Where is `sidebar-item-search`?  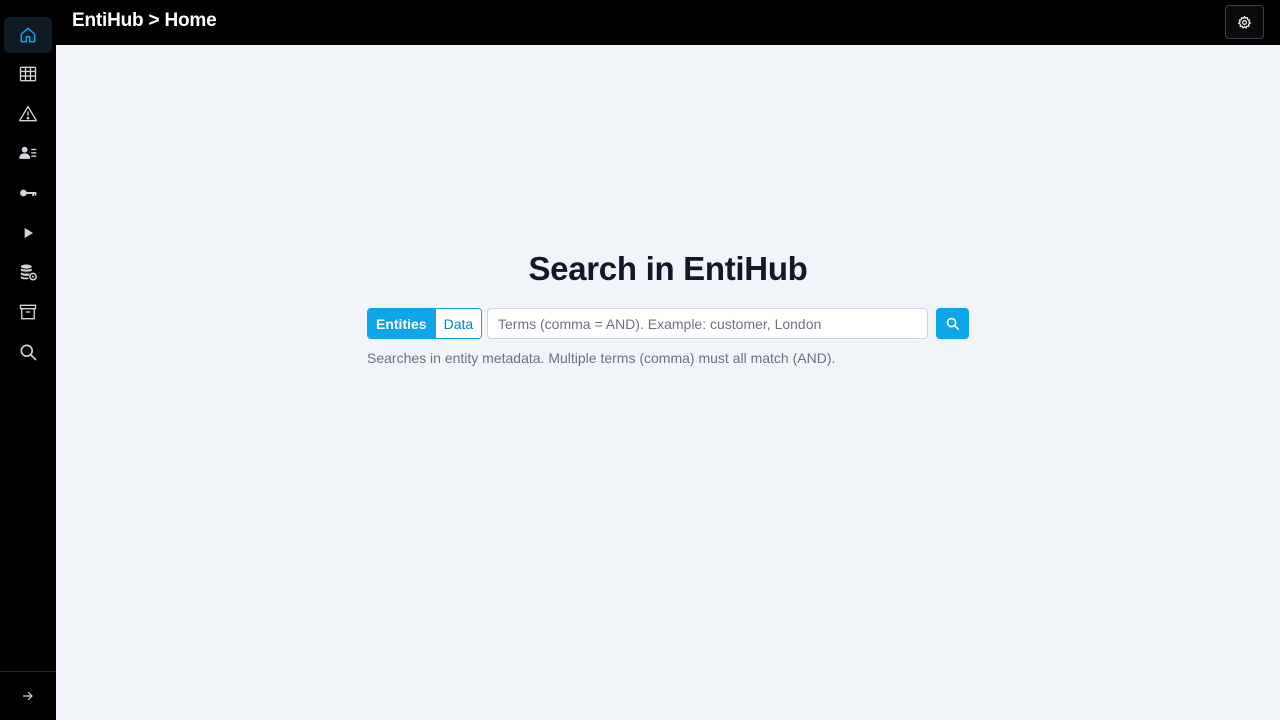
sidebar-item-search is located at coordinates (28, 352).